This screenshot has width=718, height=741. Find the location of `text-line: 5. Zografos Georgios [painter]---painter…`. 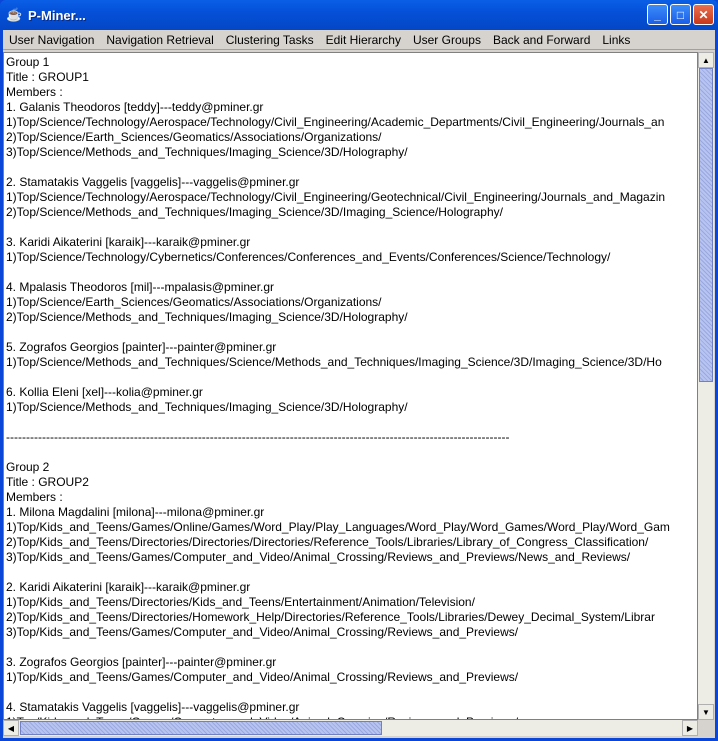

text-line: 5. Zografos Georgios [painter]---painter… is located at coordinates (141, 347).